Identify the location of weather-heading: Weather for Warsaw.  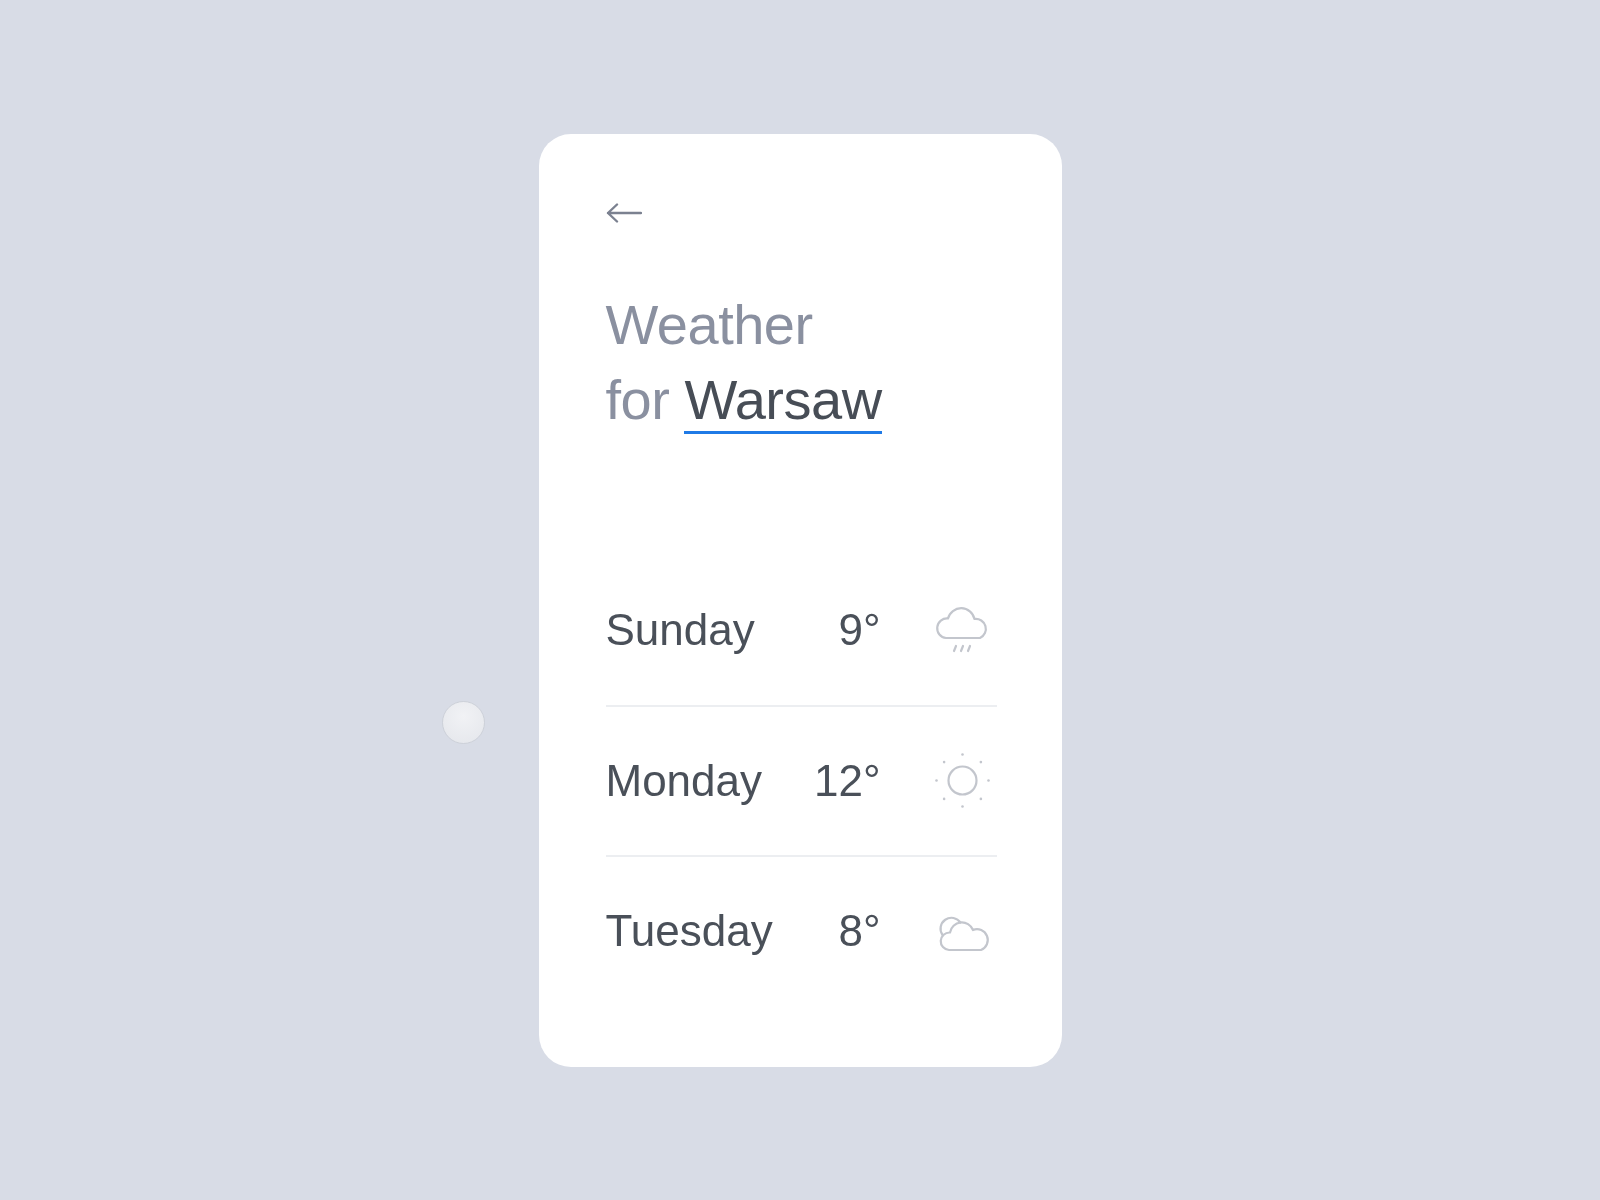
(801, 361).